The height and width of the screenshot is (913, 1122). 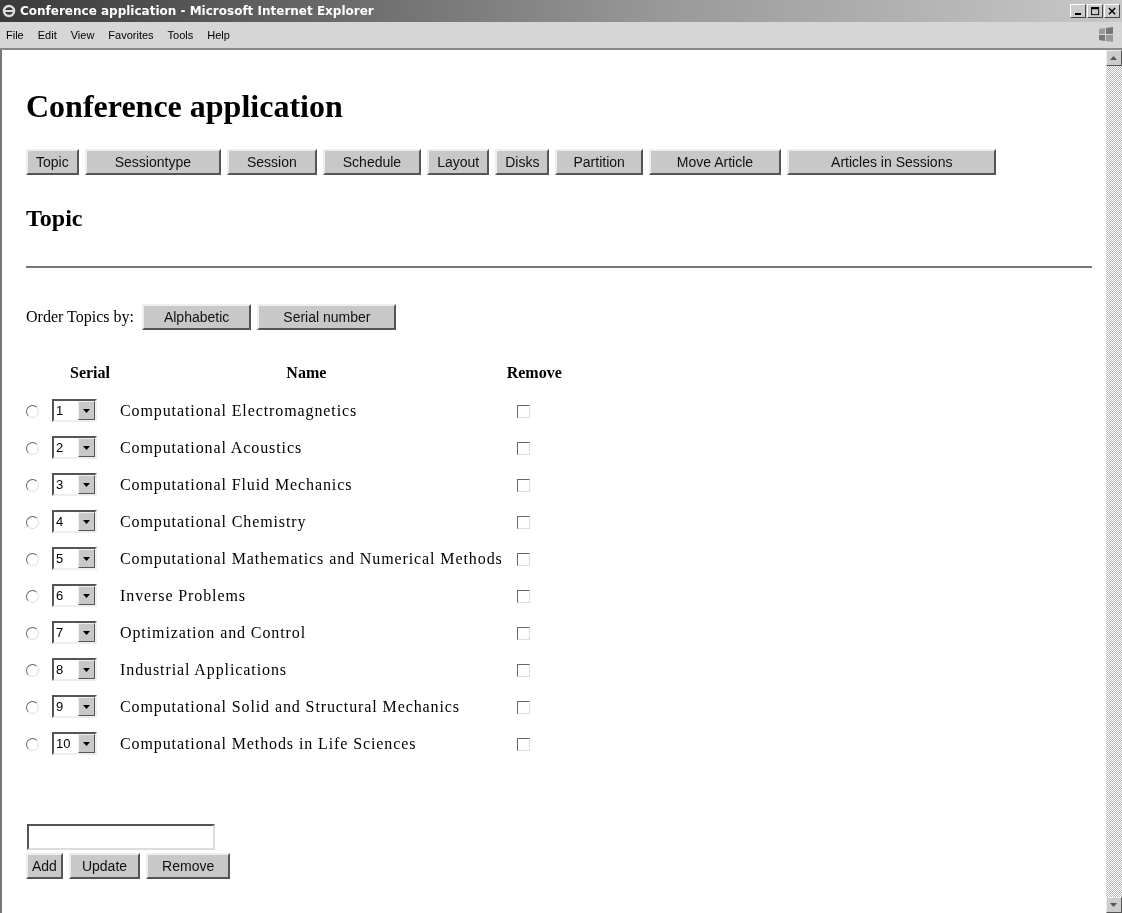 I want to click on window-title: Conference application - Microsoft Internet Explorer, so click(x=197, y=11).